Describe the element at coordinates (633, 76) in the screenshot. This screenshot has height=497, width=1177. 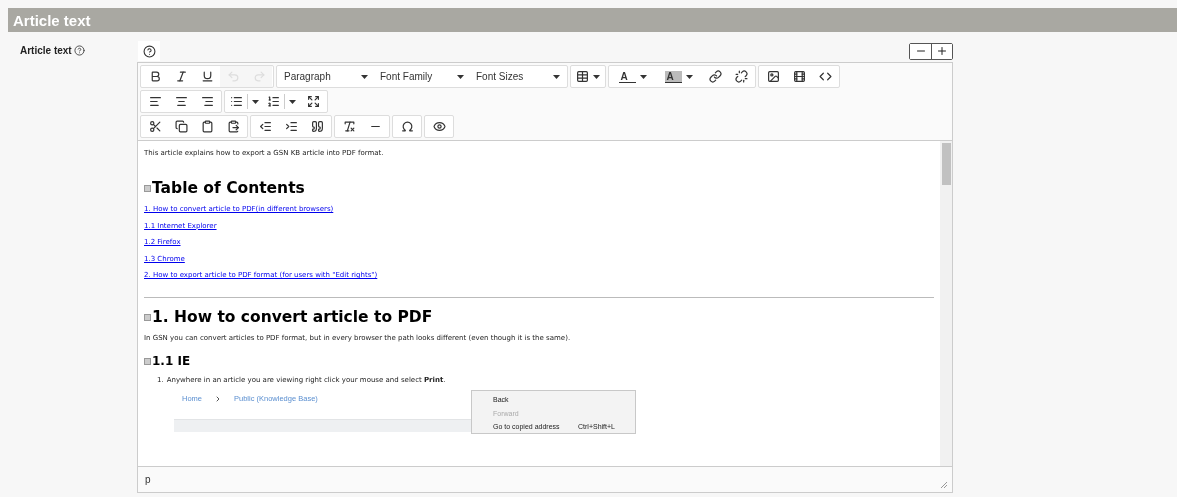
I see `text-color-button: A` at that location.